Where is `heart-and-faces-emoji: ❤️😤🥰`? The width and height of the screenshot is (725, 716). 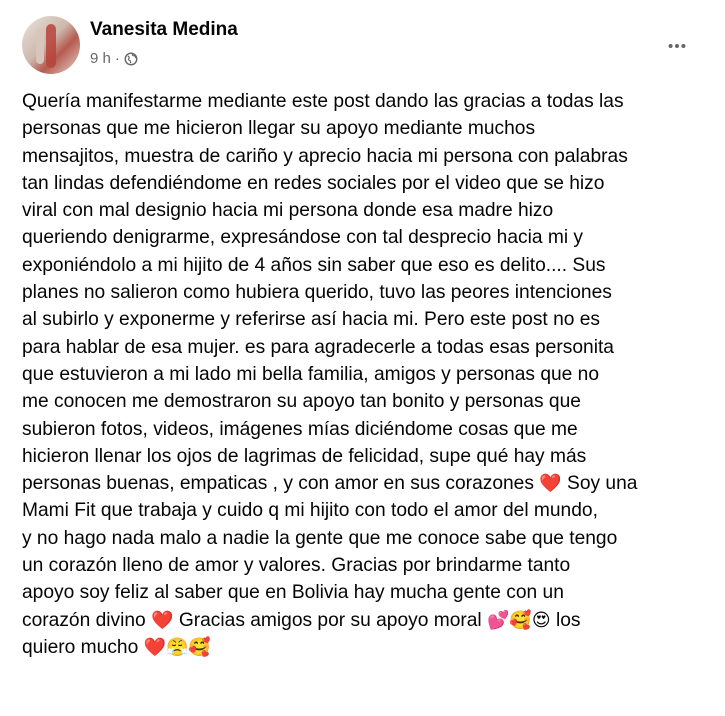 heart-and-faces-emoji: ❤️😤🥰 is located at coordinates (177, 647).